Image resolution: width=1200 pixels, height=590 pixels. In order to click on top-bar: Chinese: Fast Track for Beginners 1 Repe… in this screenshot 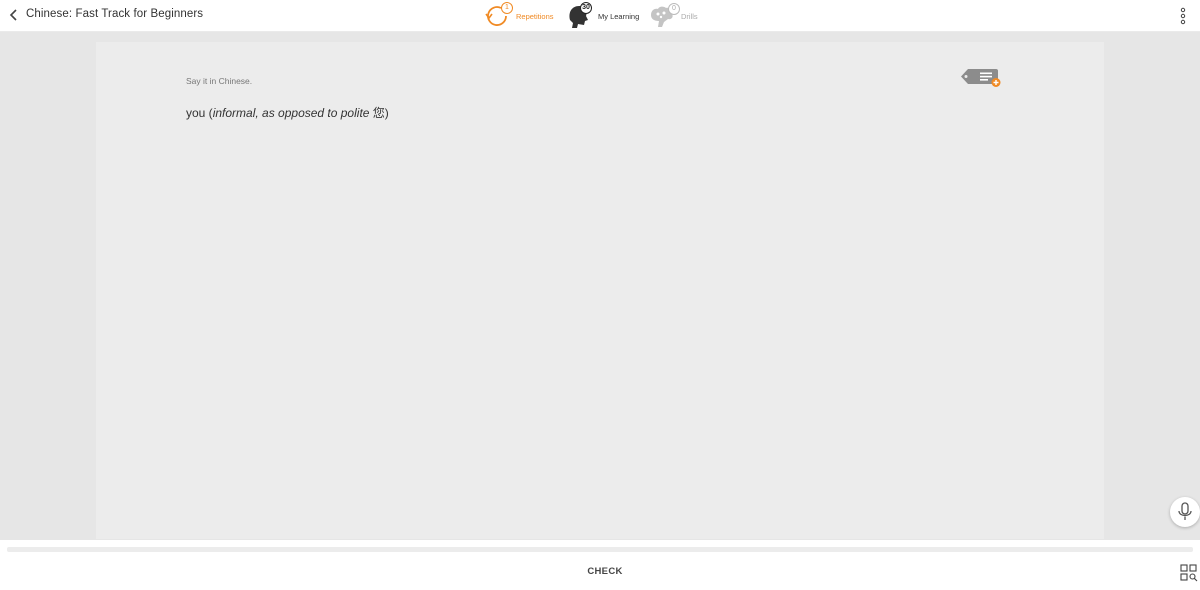, I will do `click(600, 16)`.